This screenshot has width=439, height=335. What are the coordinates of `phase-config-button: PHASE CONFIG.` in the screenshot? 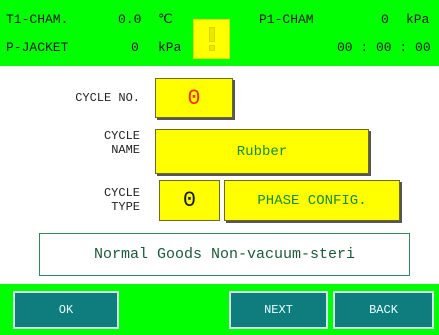 It's located at (312, 200).